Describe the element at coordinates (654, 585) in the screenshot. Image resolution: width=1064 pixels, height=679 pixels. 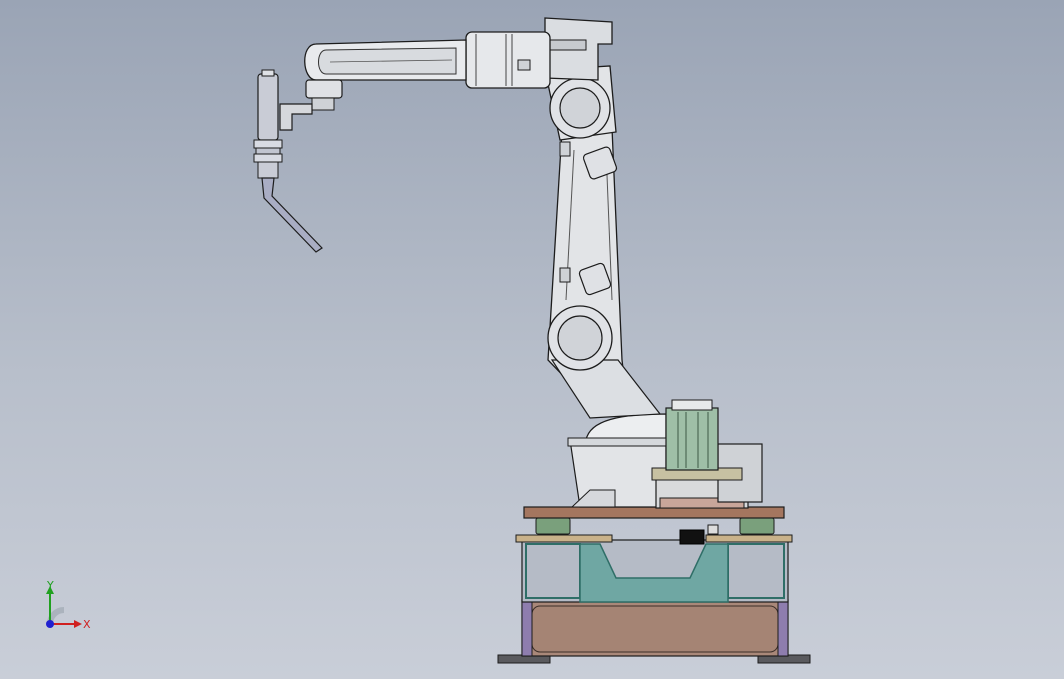
I see `base-stand` at that location.